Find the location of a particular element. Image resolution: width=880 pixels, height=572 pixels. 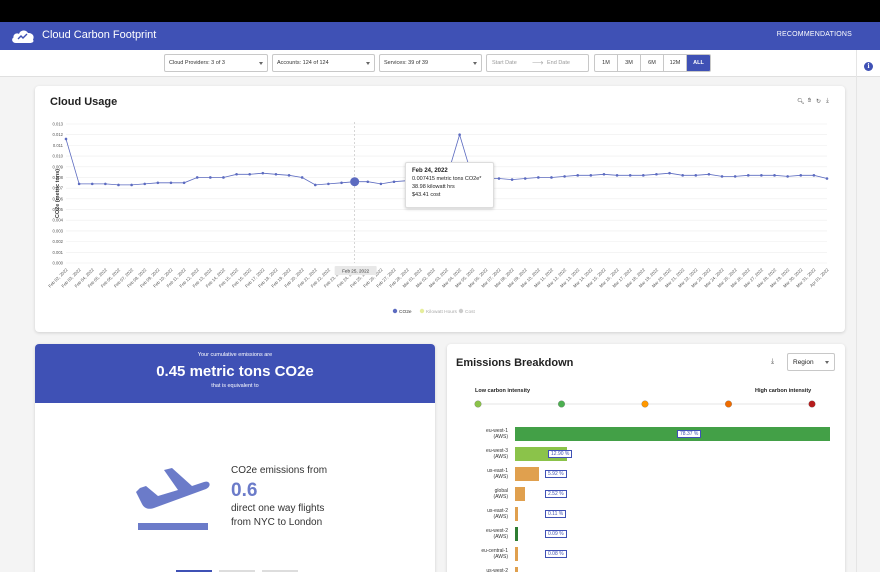

y-tick-label: 0.010 is located at coordinates (58, 156).